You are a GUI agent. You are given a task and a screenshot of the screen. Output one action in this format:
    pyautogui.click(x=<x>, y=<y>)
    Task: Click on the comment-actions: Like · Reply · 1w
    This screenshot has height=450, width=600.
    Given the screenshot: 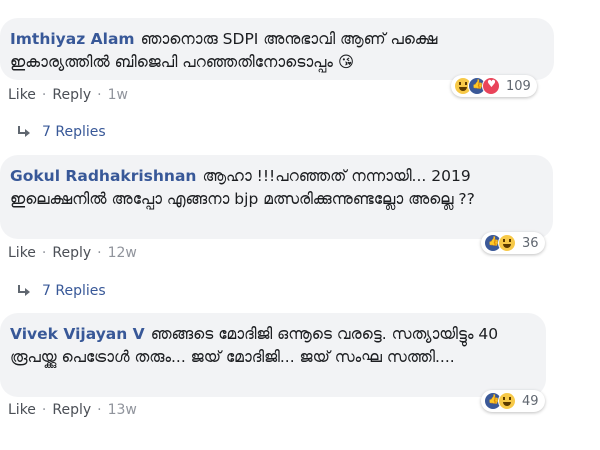 What is the action you would take?
    pyautogui.click(x=68, y=95)
    